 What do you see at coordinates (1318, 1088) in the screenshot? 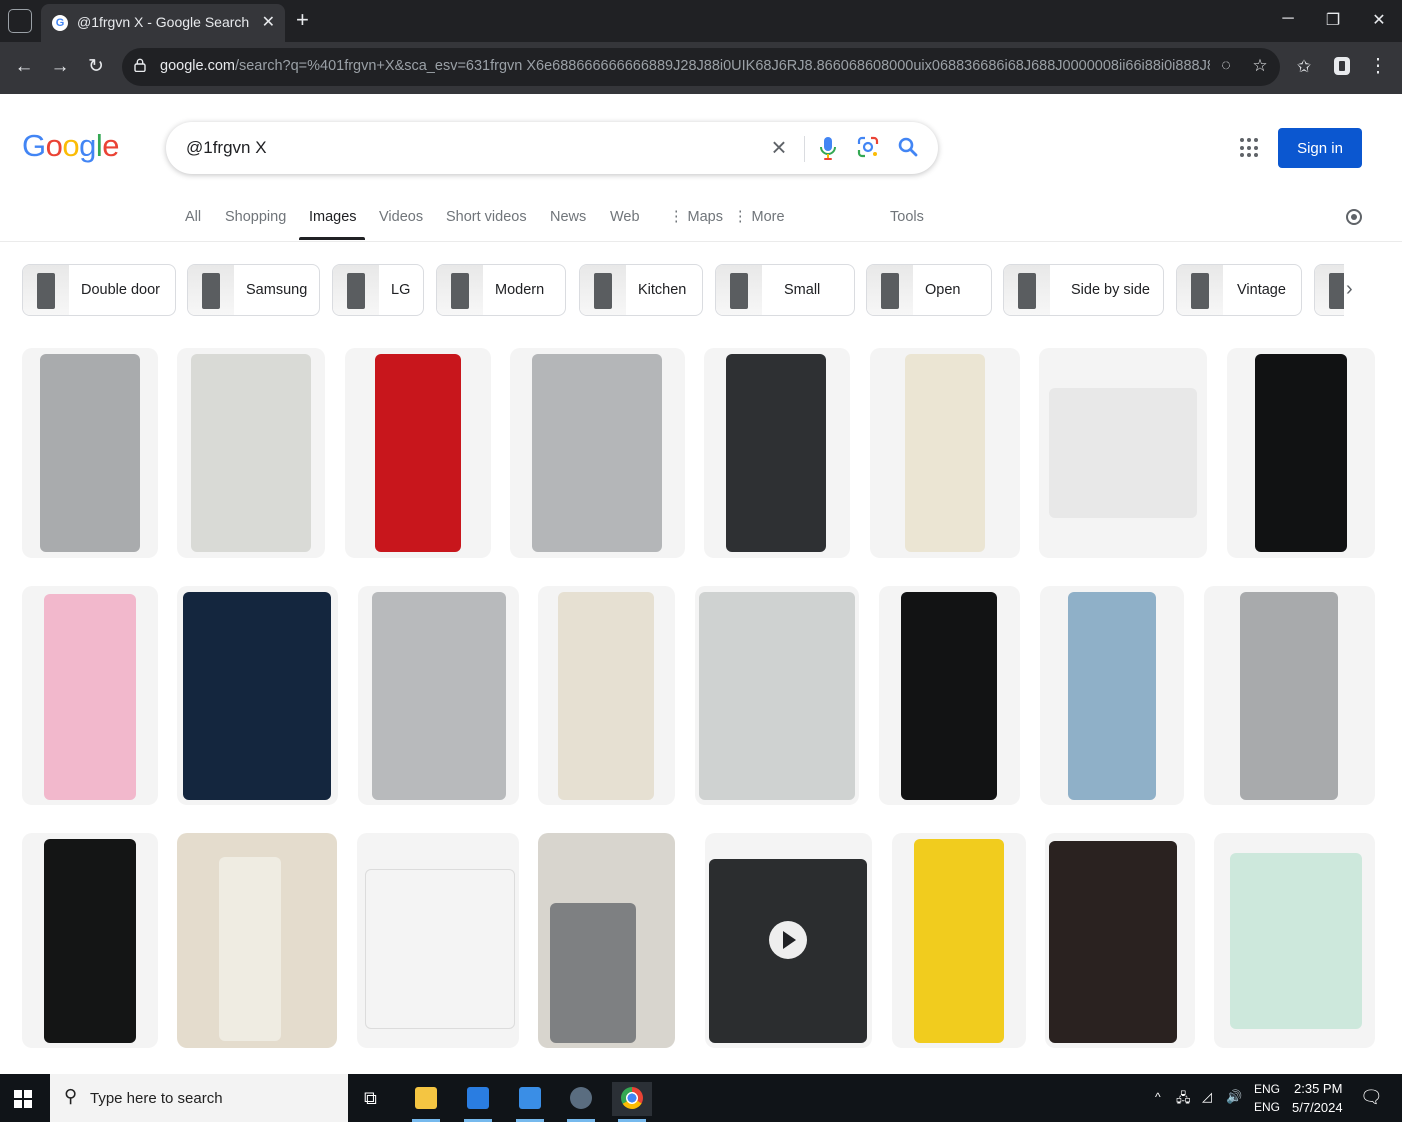
I see `clock-time: 2:35 PM` at bounding box center [1318, 1088].